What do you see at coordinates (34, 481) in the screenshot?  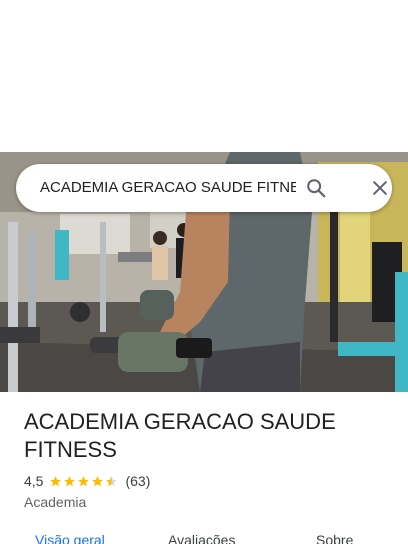 I see `rating-value: 4,5` at bounding box center [34, 481].